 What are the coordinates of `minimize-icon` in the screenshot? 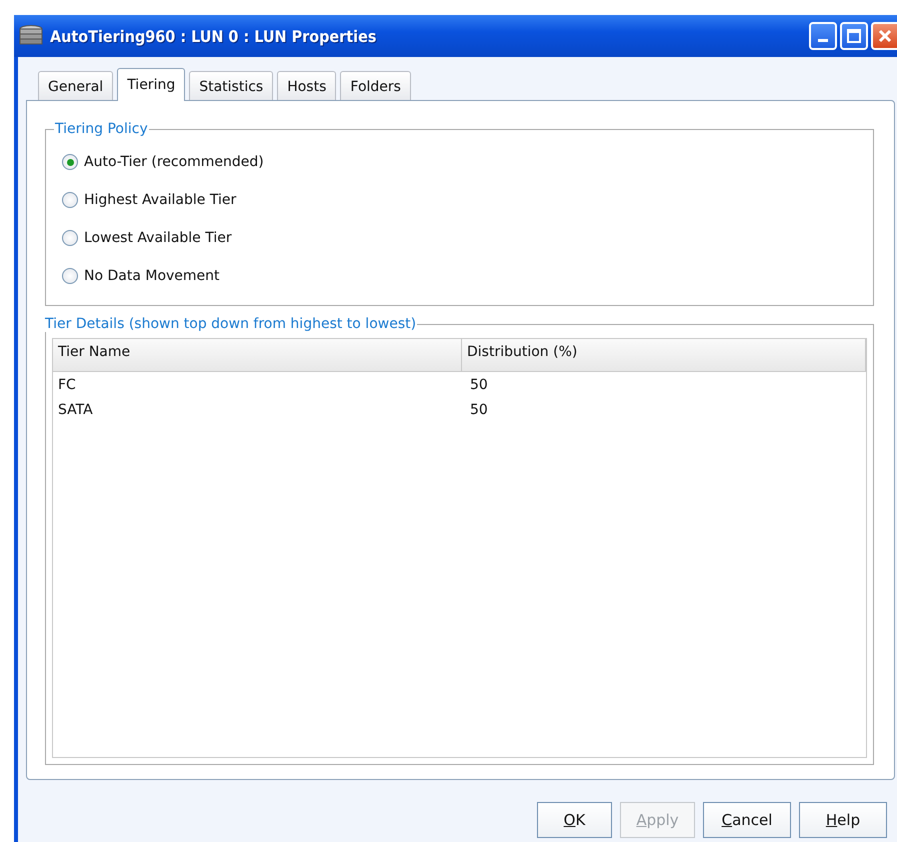 It's located at (823, 40).